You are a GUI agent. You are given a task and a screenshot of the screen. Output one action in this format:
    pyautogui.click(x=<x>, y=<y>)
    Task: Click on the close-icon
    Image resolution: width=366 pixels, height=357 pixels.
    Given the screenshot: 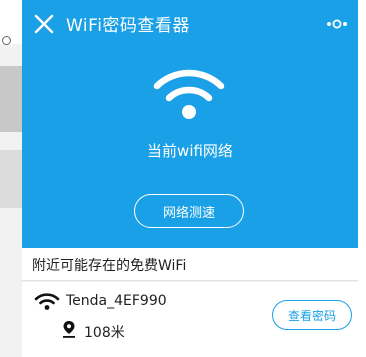 What is the action you would take?
    pyautogui.click(x=44, y=24)
    